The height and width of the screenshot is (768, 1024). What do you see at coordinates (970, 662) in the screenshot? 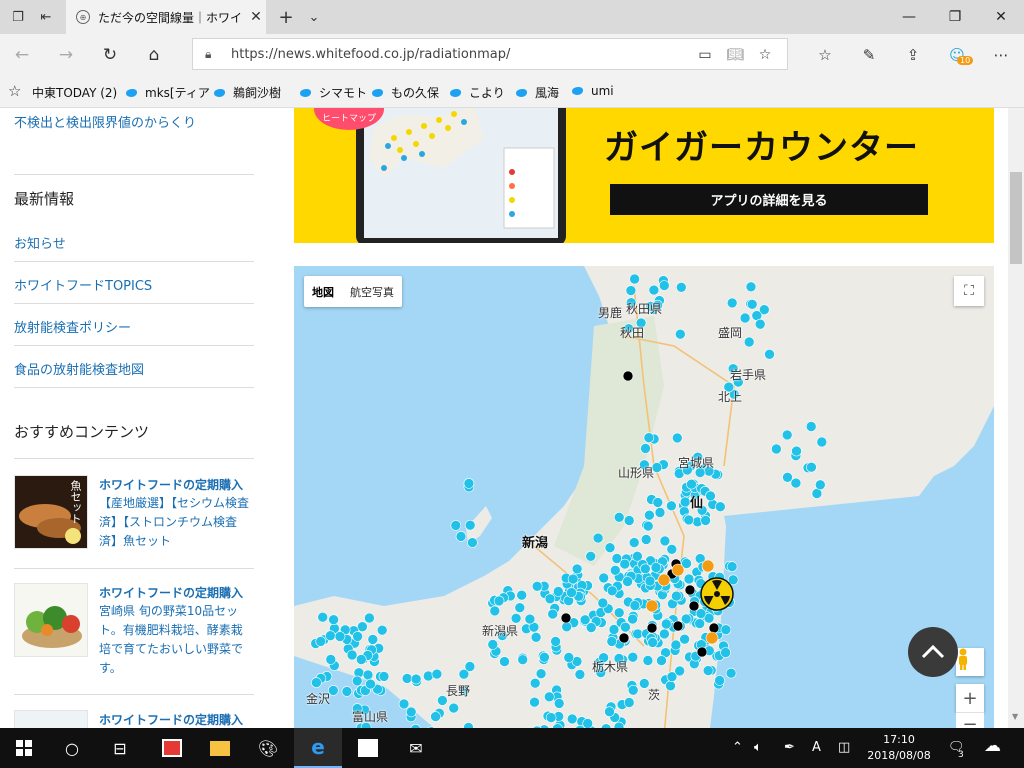
I see `street-view-pegman-icon` at bounding box center [970, 662].